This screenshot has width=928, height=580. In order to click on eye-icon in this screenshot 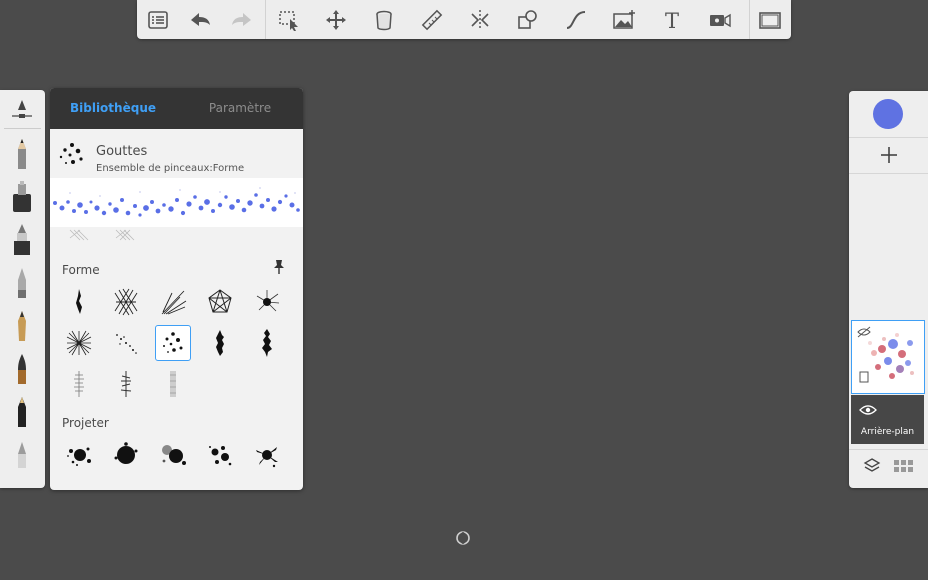, I will do `click(868, 410)`.